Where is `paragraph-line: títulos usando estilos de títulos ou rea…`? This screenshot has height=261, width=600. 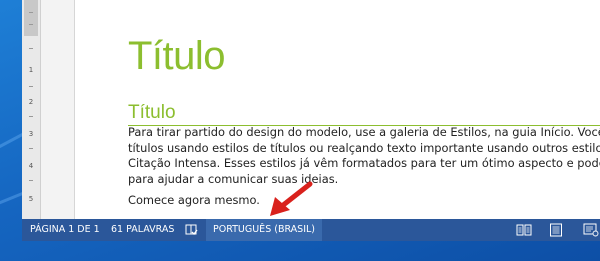 paragraph-line: títulos usando estilos de títulos ou rea… is located at coordinates (364, 147).